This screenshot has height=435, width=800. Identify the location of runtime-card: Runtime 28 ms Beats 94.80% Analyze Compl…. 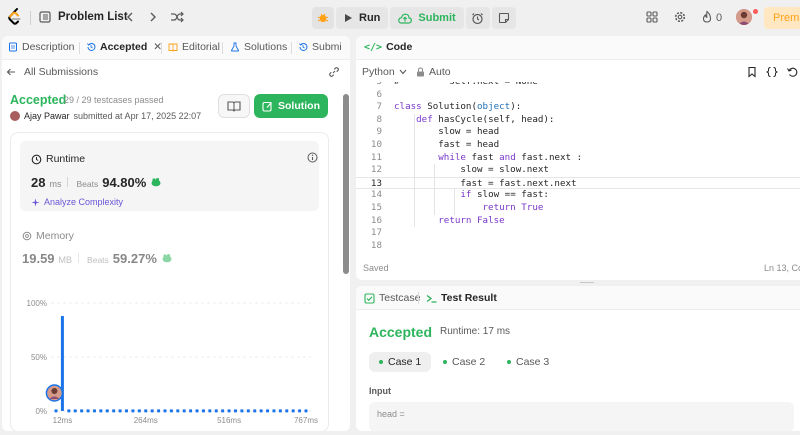
(169, 176).